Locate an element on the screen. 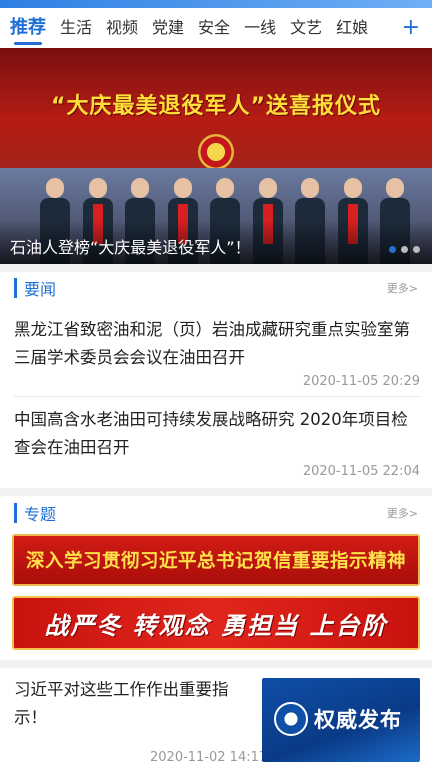 The image size is (432, 768). tab-recommend: 推荐 is located at coordinates (28, 28).